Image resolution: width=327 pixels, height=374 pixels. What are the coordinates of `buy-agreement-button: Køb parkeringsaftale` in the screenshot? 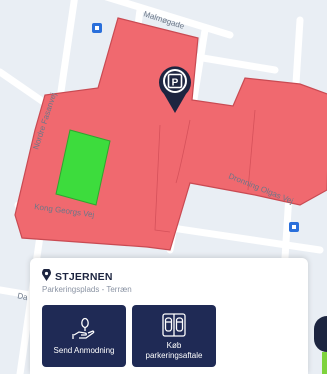 It's located at (174, 336).